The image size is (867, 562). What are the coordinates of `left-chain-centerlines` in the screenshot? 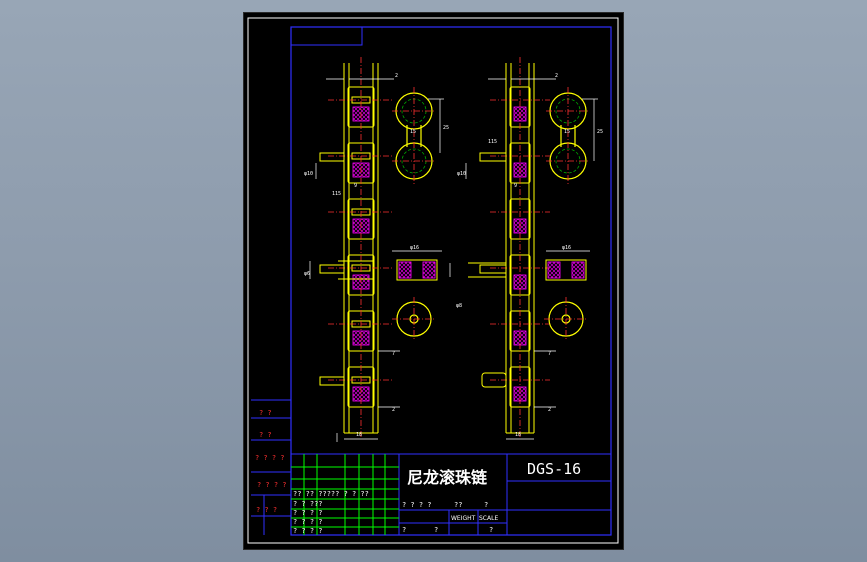 It's located at (361, 247).